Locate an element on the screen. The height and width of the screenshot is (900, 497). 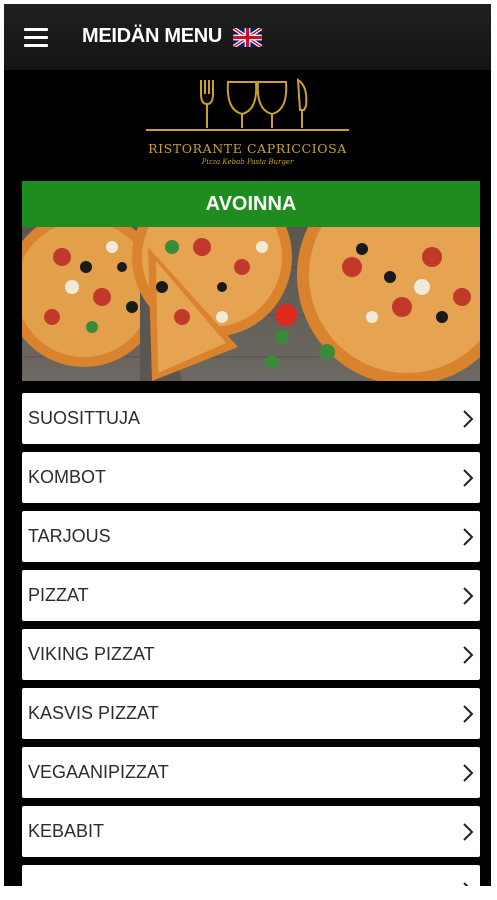
menu-item-pizzat: PIZZAT is located at coordinates (251, 595).